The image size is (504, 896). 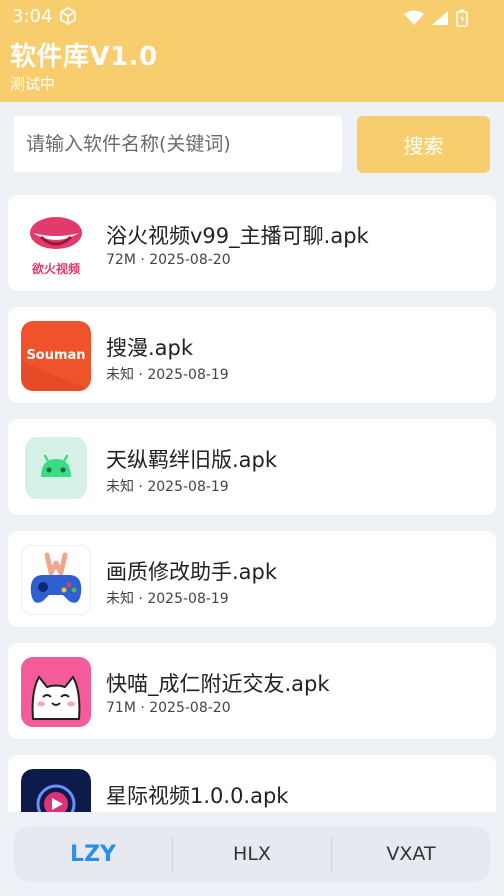 What do you see at coordinates (68, 18) in the screenshot?
I see `cube-icon` at bounding box center [68, 18].